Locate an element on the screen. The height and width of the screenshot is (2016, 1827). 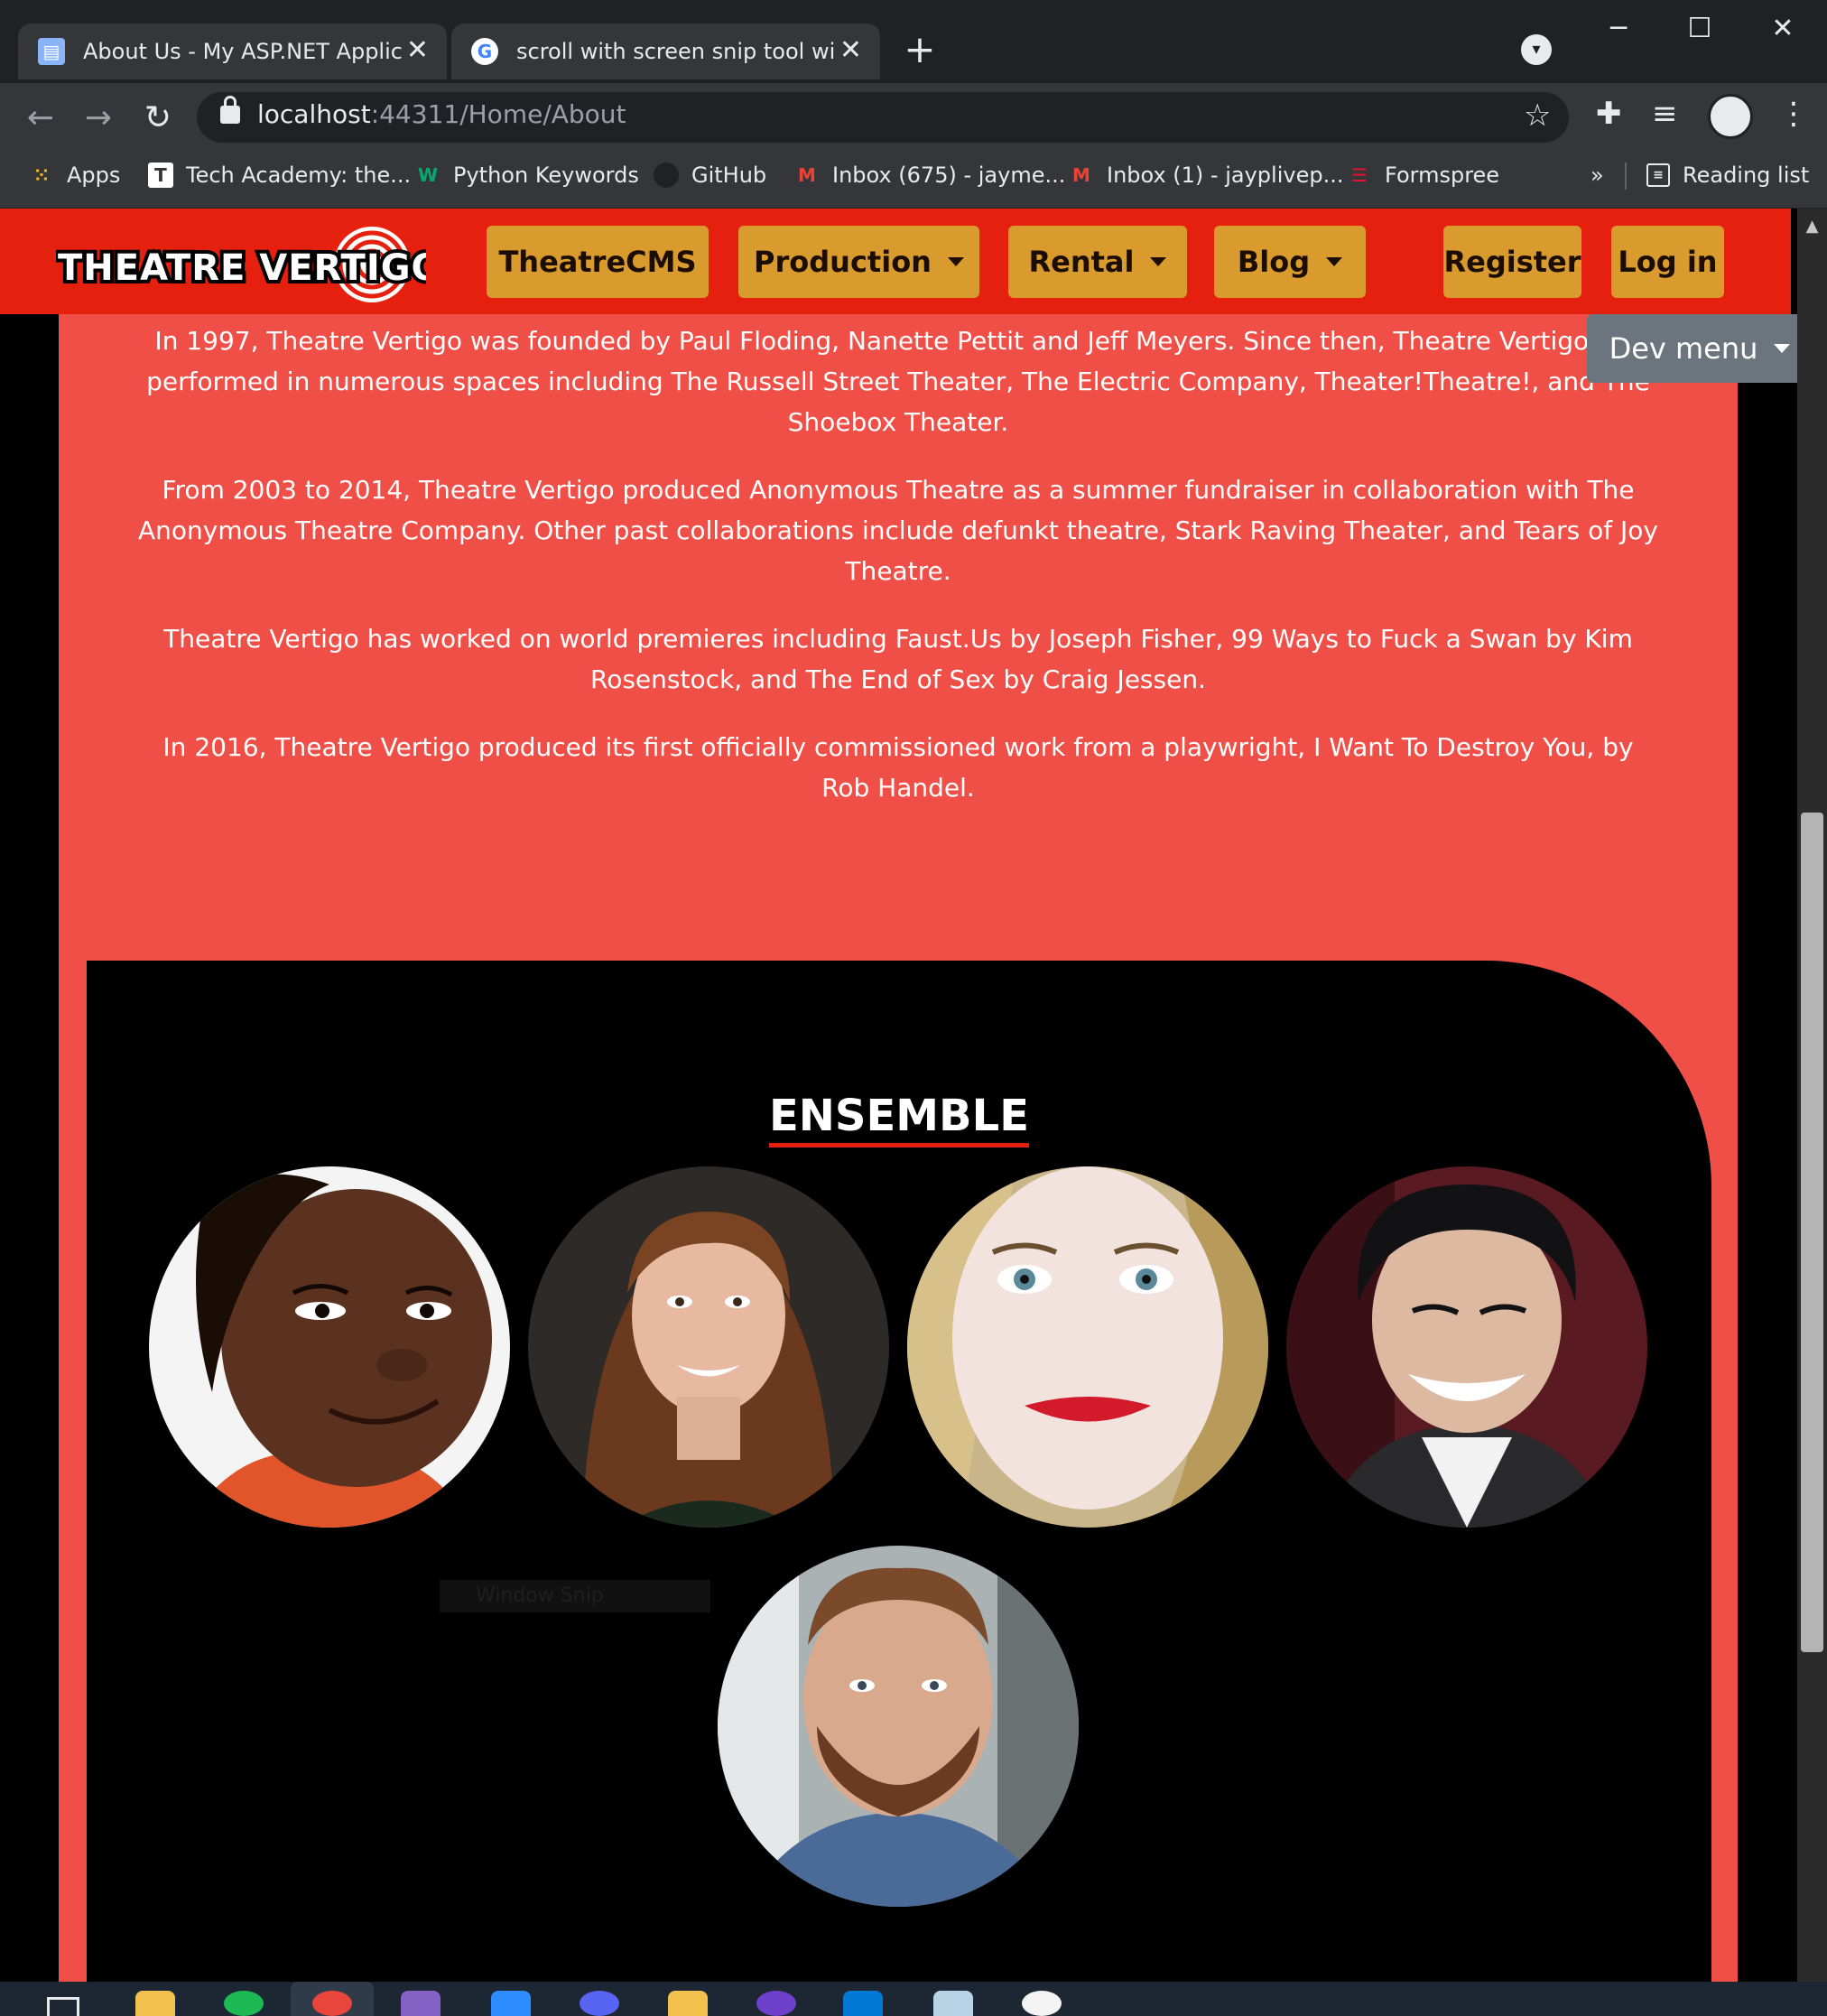
document-icon: ▤ is located at coordinates (51, 51).